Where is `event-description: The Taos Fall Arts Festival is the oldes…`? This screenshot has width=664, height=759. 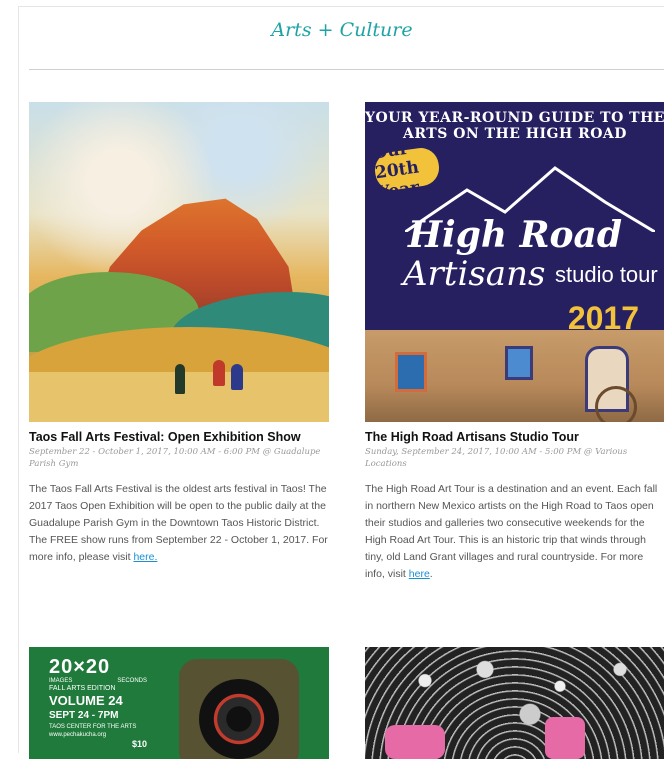
event-description: The Taos Fall Arts Festival is the oldes… is located at coordinates (179, 523).